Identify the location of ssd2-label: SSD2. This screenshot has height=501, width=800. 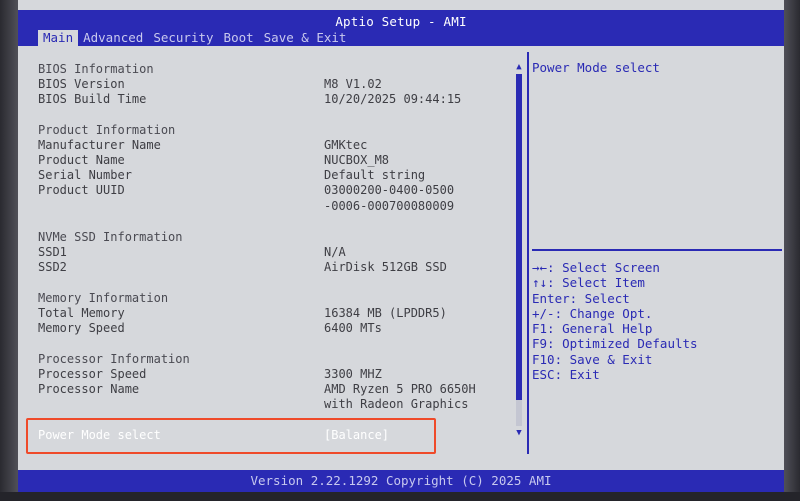
(52, 267).